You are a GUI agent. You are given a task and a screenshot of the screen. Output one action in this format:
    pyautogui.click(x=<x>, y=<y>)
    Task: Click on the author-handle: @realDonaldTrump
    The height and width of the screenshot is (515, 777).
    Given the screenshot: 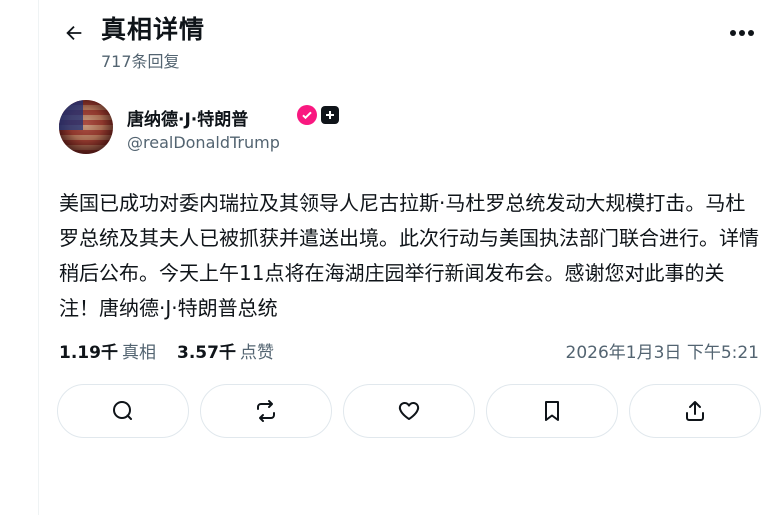 What is the action you would take?
    pyautogui.click(x=203, y=142)
    